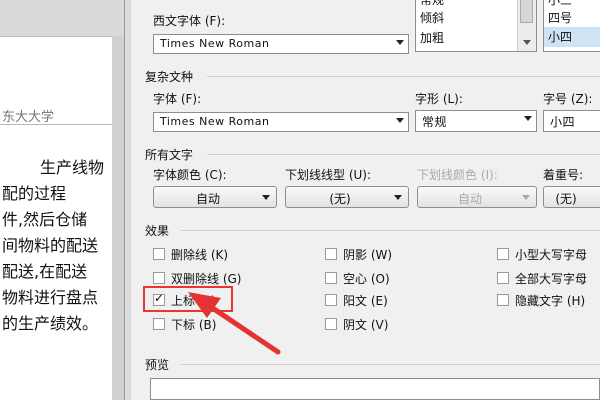  What do you see at coordinates (234, 323) in the screenshot?
I see `annotation-arrow-icon` at bounding box center [234, 323].